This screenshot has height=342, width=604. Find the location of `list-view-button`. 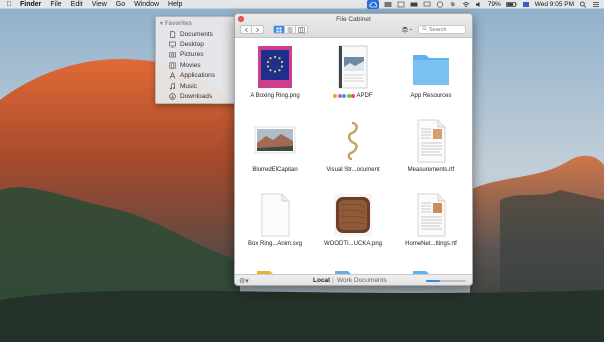

list-view-button is located at coordinates (290, 29).